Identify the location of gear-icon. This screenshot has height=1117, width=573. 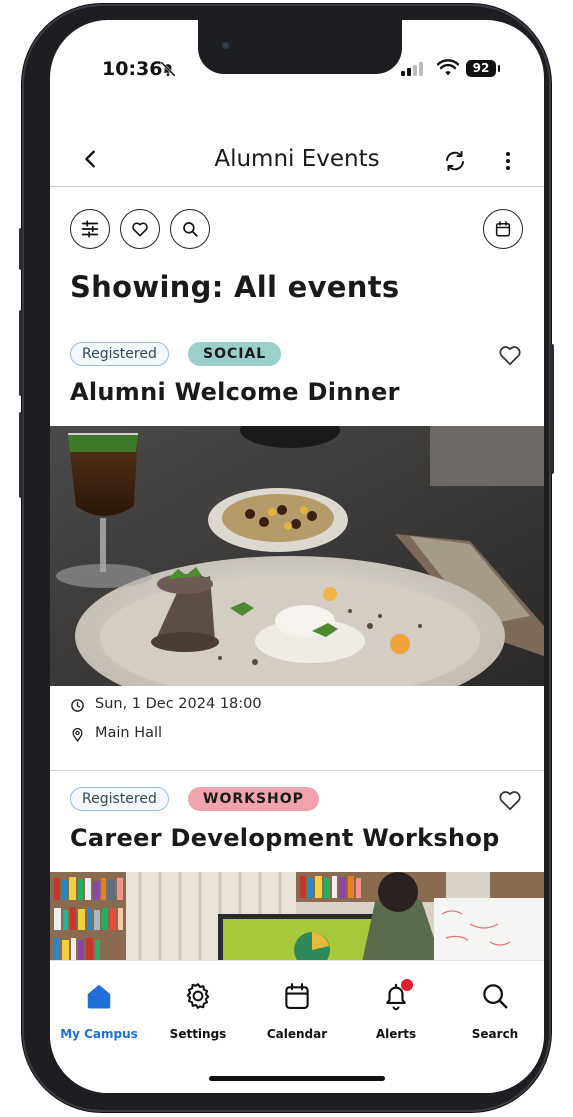
(198, 996).